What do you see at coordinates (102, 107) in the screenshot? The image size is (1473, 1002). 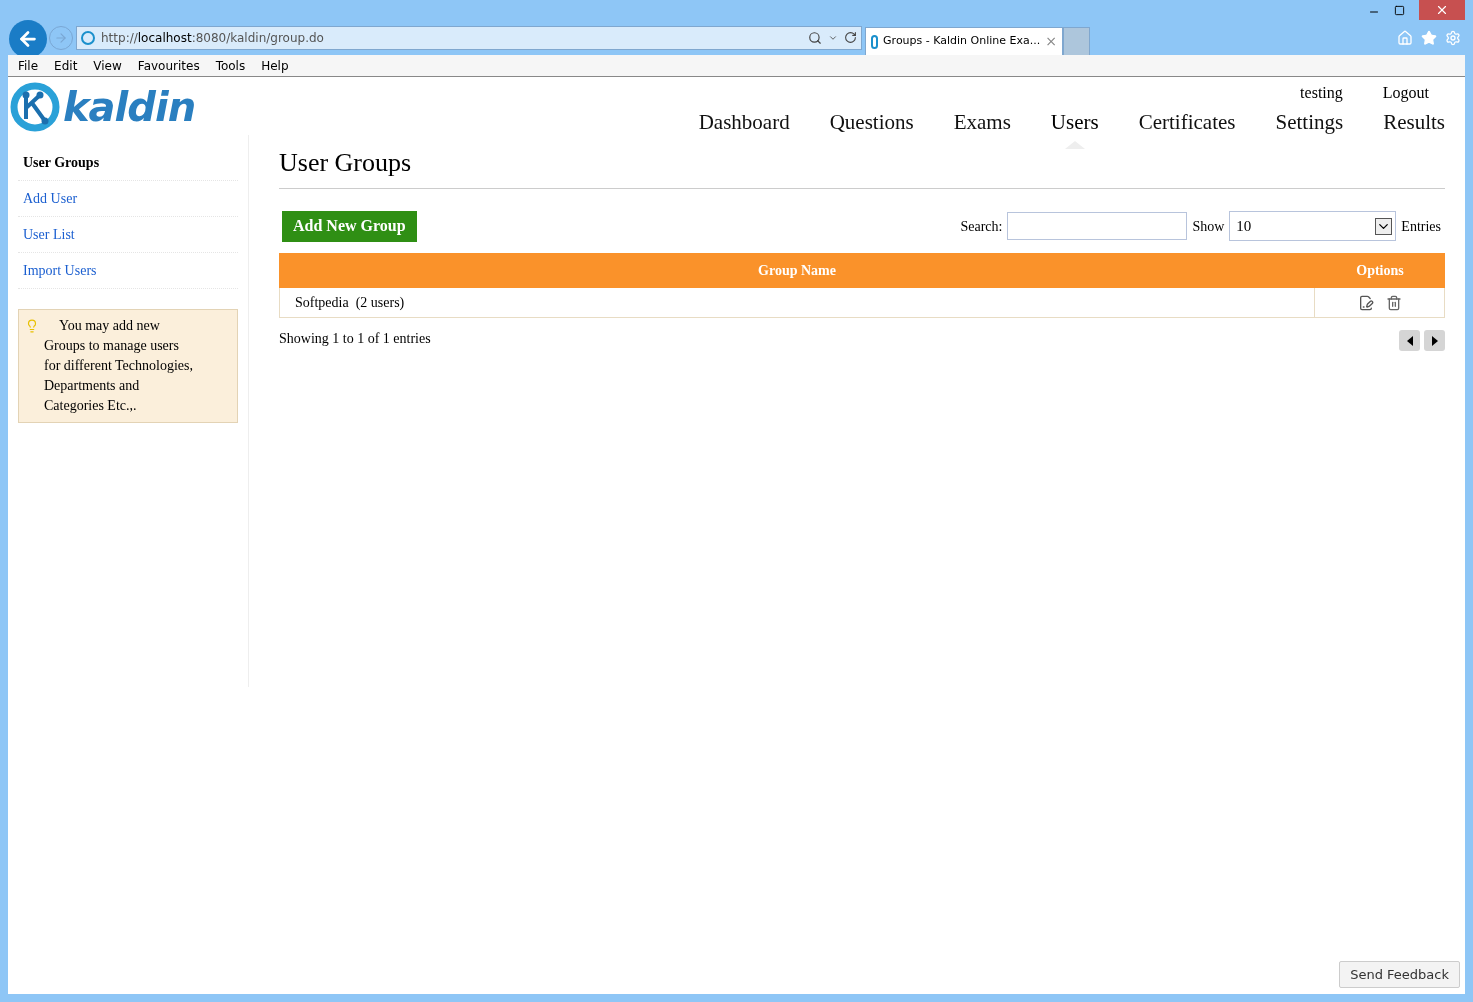 I see `kaldin-logo: kaldin` at bounding box center [102, 107].